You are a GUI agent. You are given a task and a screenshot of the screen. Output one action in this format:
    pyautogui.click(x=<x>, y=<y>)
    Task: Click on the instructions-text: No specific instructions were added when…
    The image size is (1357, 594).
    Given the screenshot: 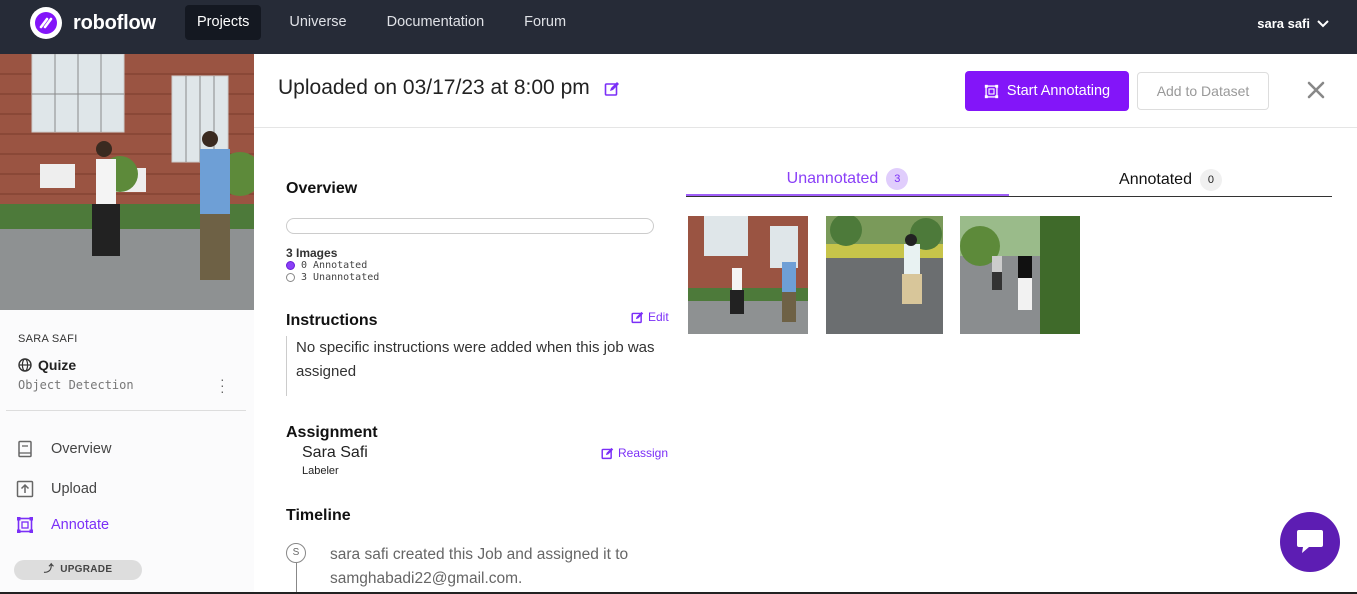 What is the action you would take?
    pyautogui.click(x=471, y=366)
    